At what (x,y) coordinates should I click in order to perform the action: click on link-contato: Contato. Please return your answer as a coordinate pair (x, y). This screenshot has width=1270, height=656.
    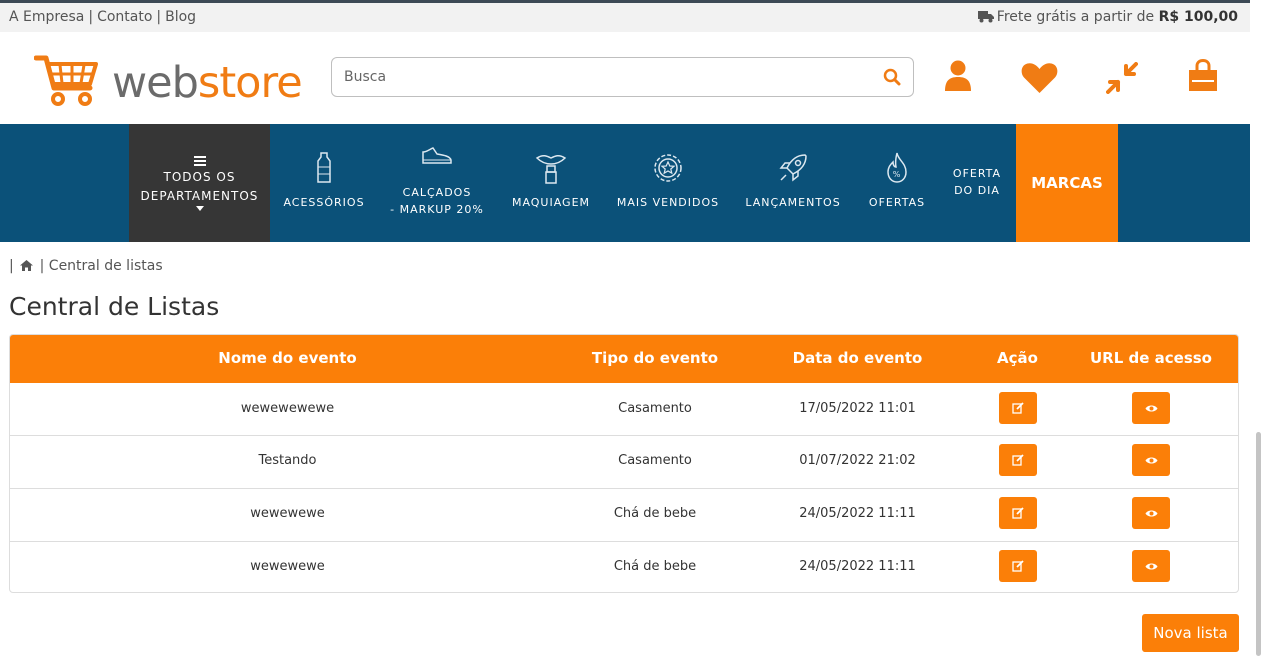
    Looking at the image, I should click on (124, 17).